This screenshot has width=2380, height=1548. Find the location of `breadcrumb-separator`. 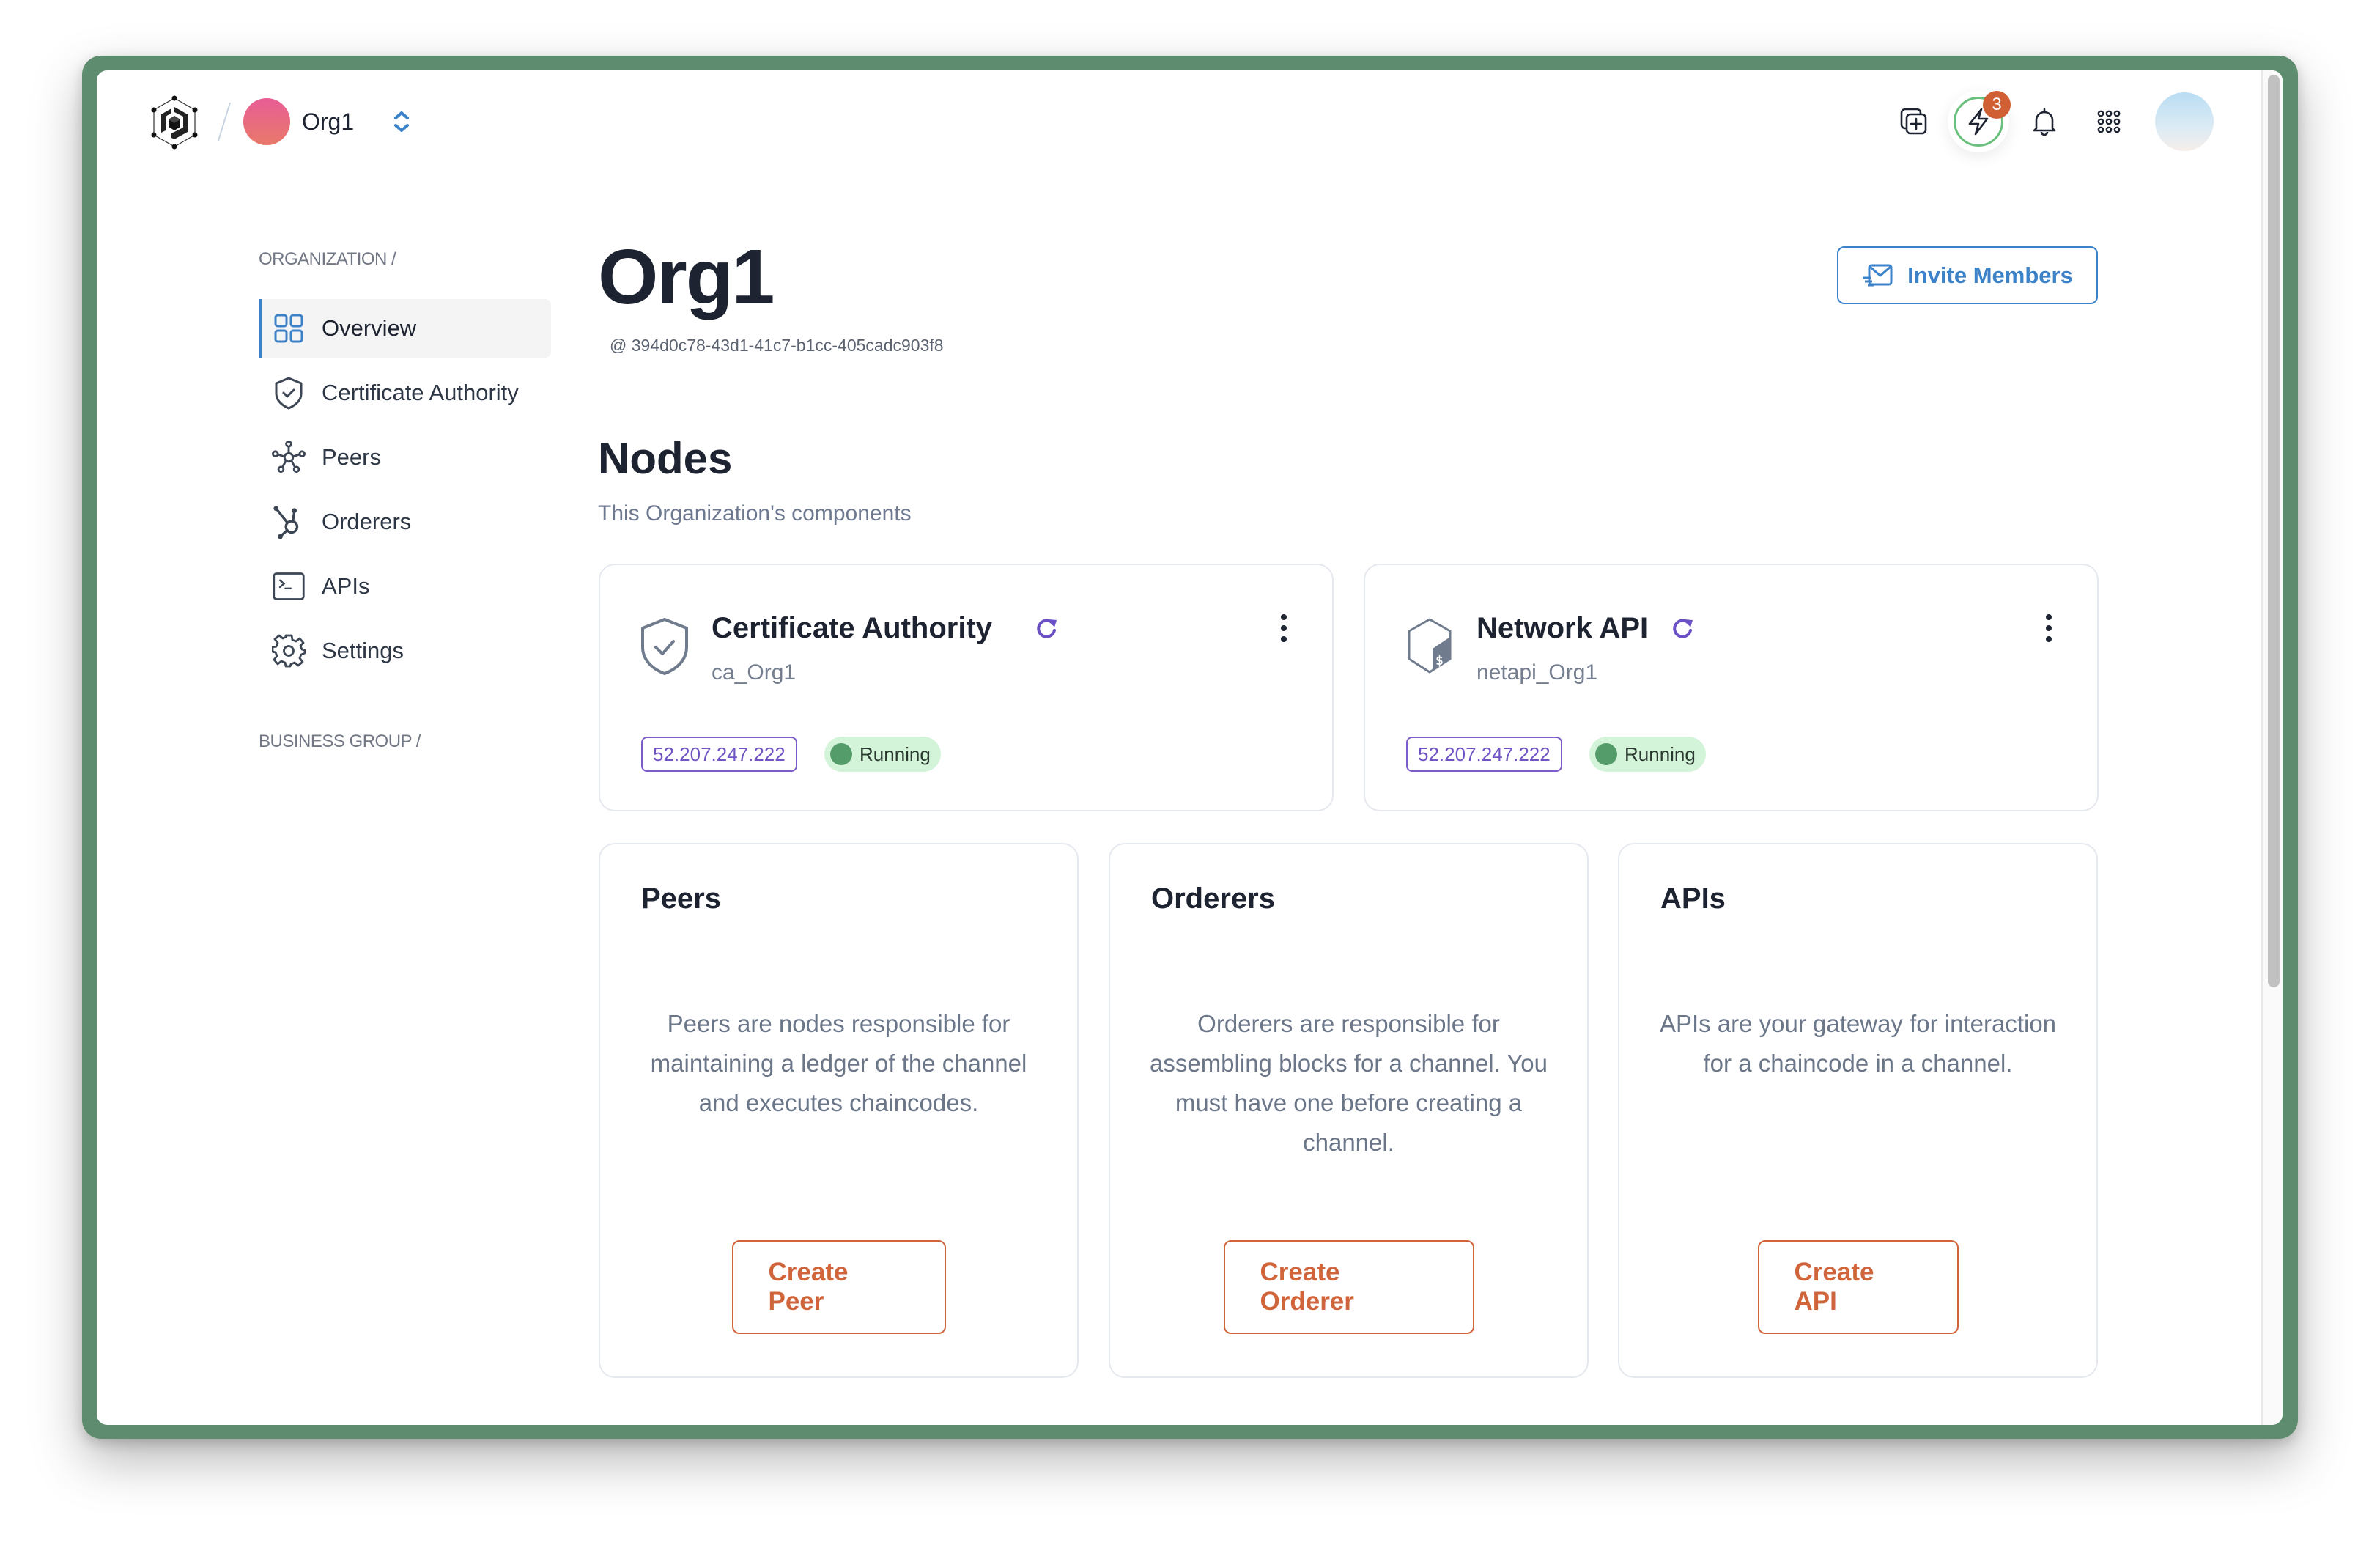

breadcrumb-separator is located at coordinates (224, 121).